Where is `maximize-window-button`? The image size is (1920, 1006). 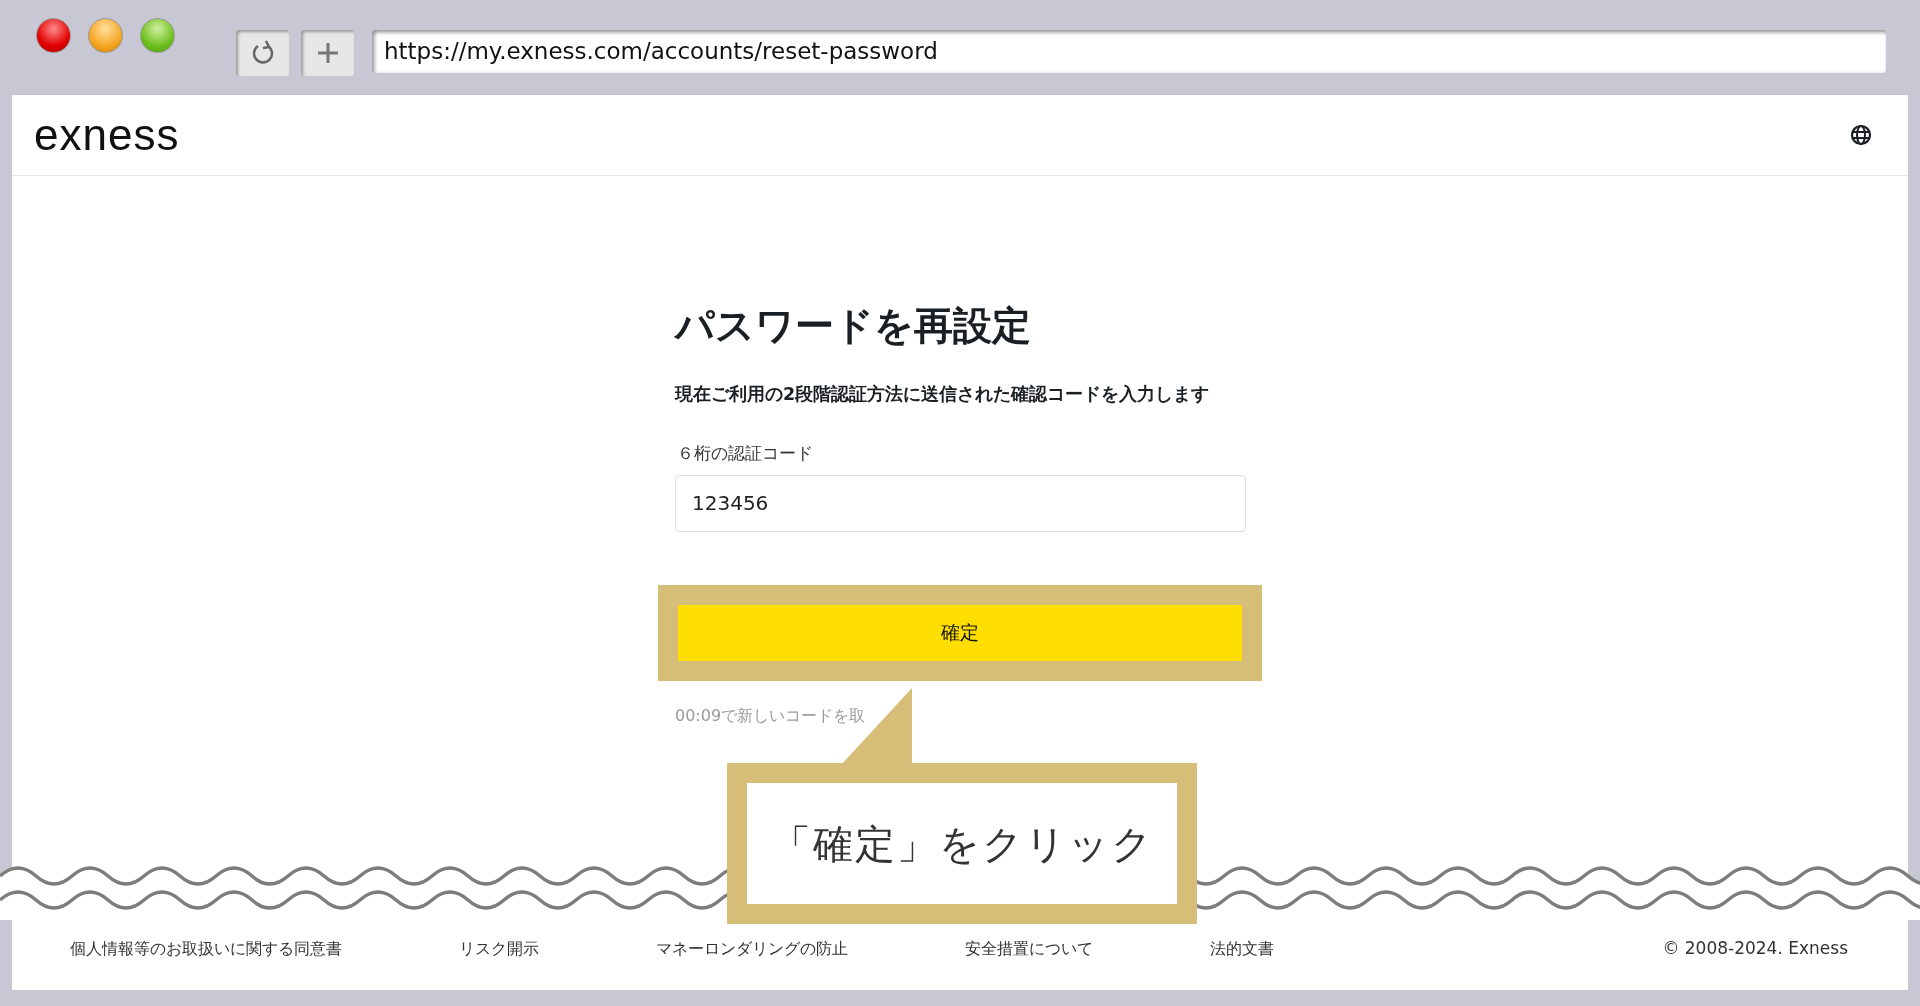 maximize-window-button is located at coordinates (157, 35).